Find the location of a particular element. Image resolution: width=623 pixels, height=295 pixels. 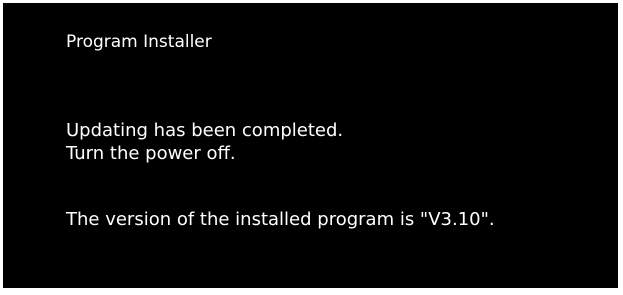

power-off-instruction: Turn the power off. is located at coordinates (151, 153).